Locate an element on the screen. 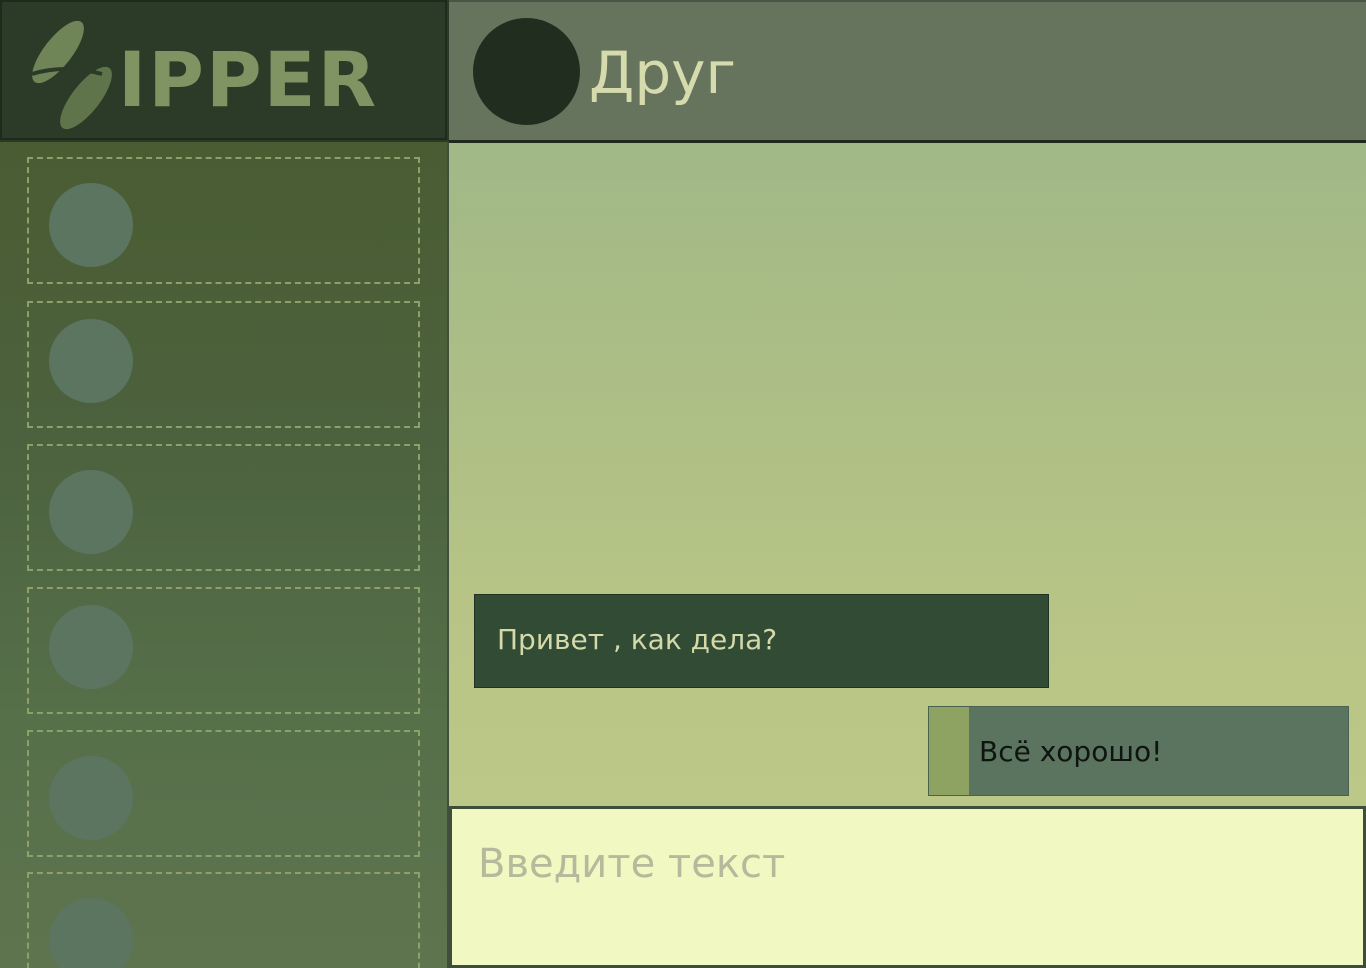  message-input is located at coordinates (907, 887).